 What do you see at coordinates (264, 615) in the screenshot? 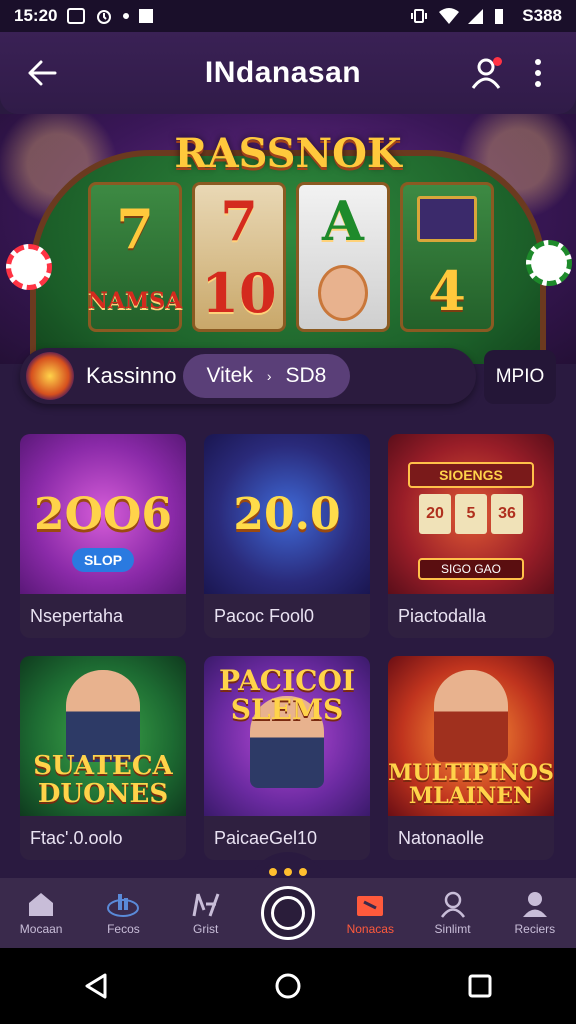
I see `game-title: Pacoc Fool0` at bounding box center [264, 615].